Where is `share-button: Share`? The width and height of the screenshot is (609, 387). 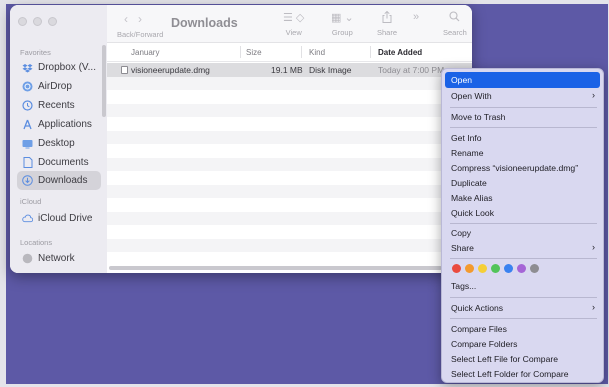 share-button: Share is located at coordinates (387, 23).